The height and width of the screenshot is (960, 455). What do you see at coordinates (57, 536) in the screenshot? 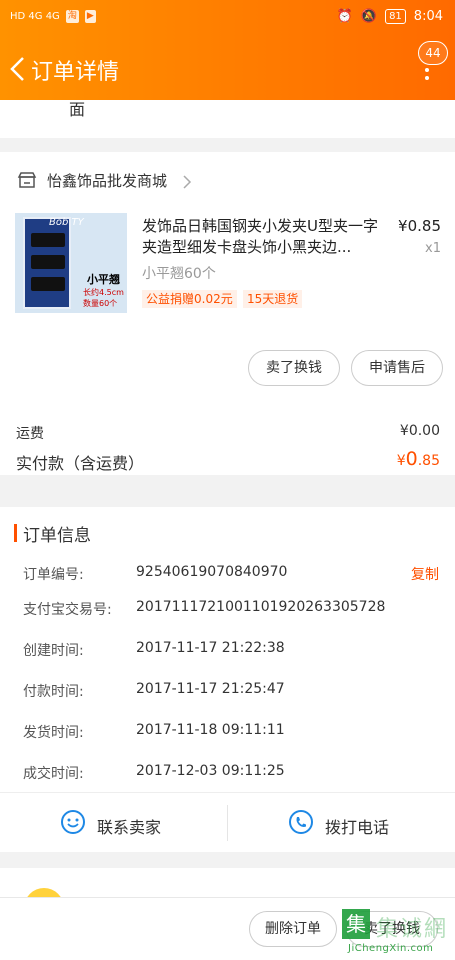
I see `order-info-title: 订单信息` at bounding box center [57, 536].